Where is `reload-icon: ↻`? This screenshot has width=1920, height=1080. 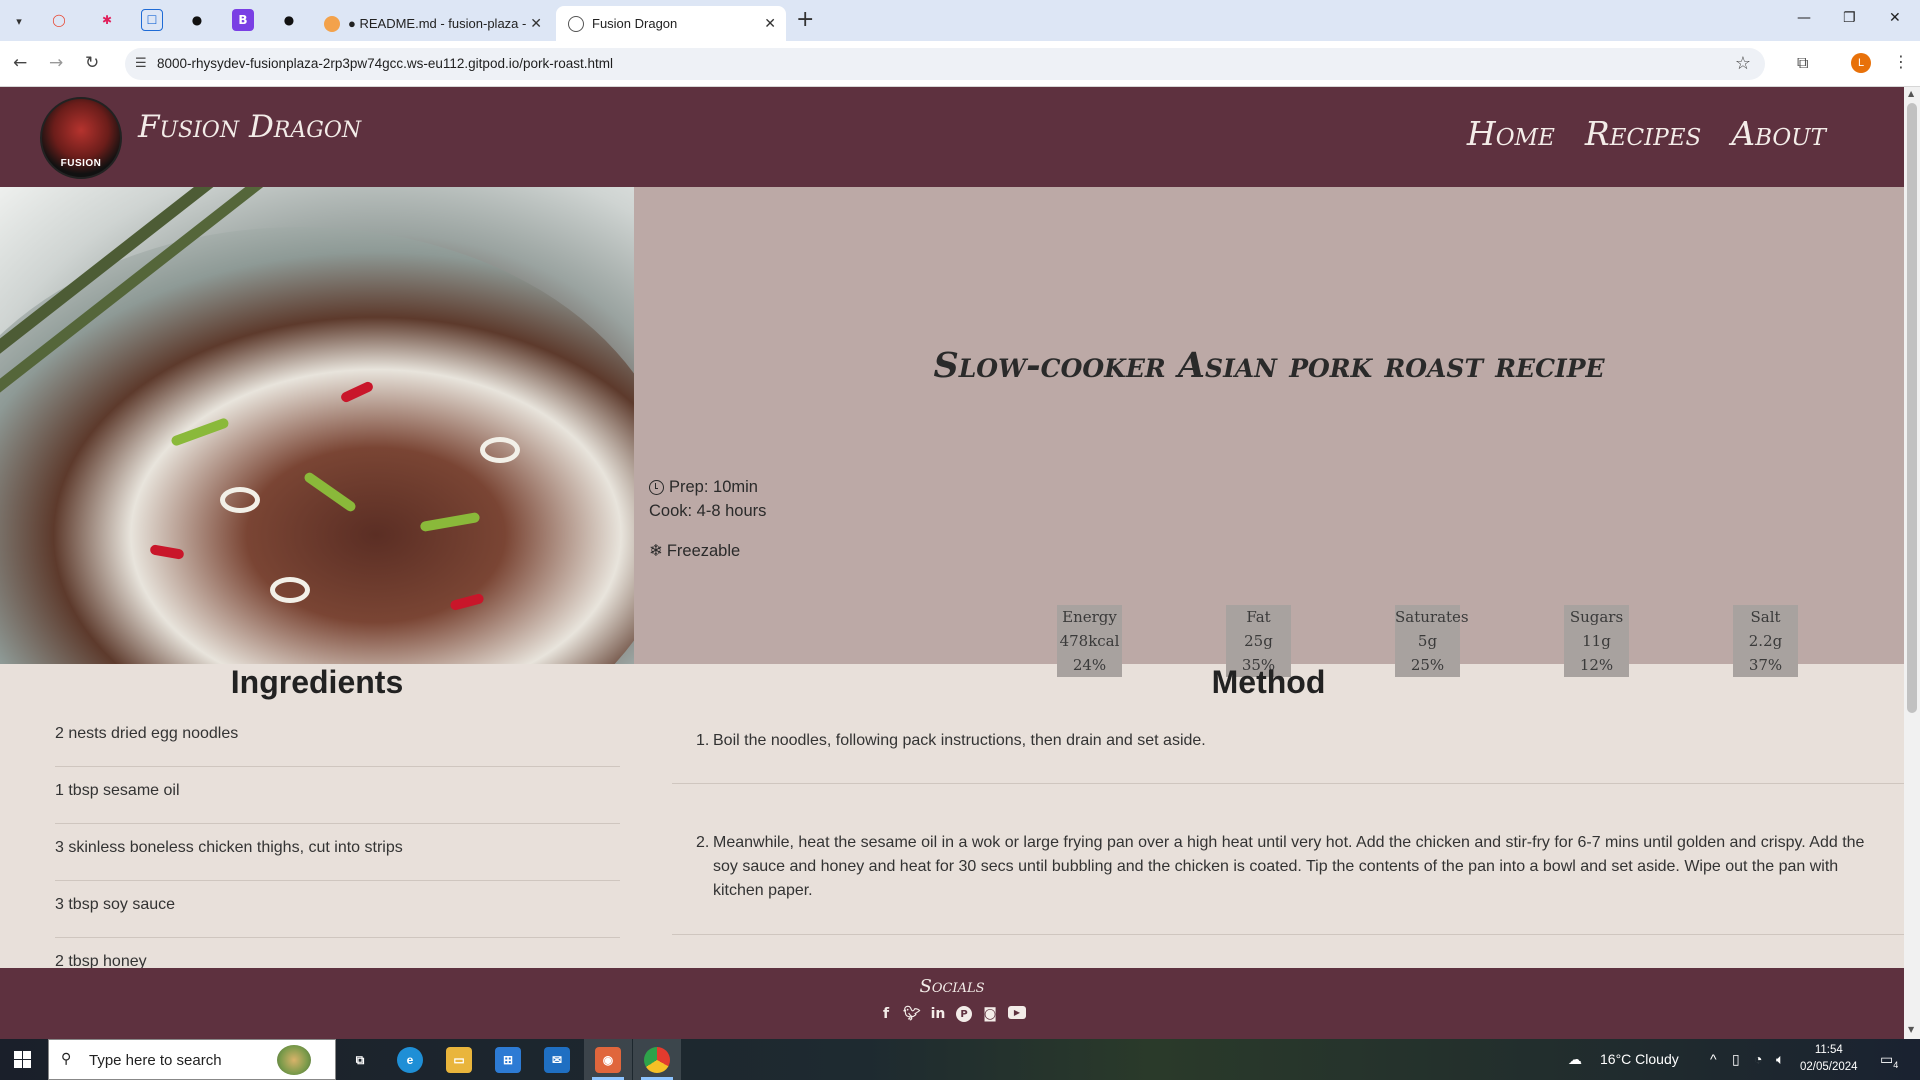 reload-icon: ↻ is located at coordinates (92, 63).